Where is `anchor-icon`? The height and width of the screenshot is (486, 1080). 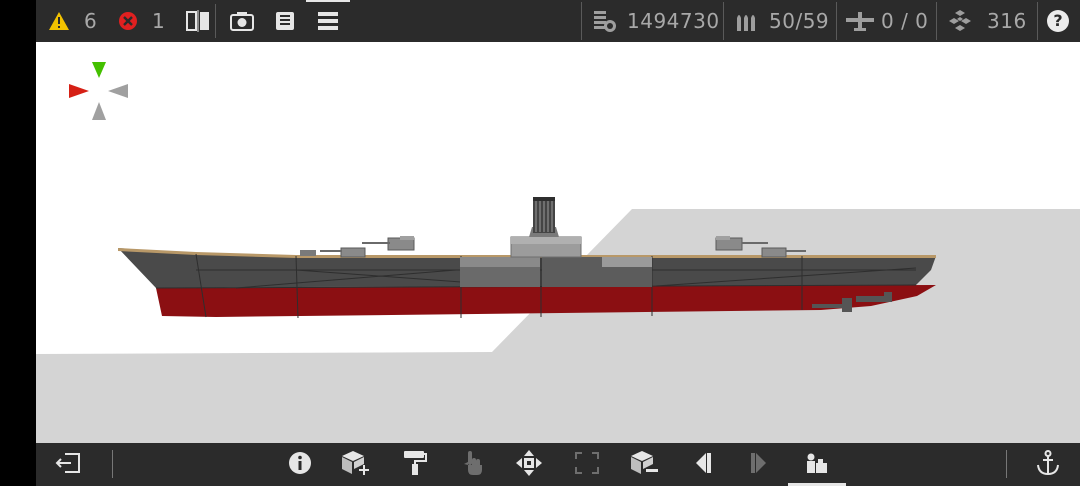 anchor-icon is located at coordinates (1048, 464).